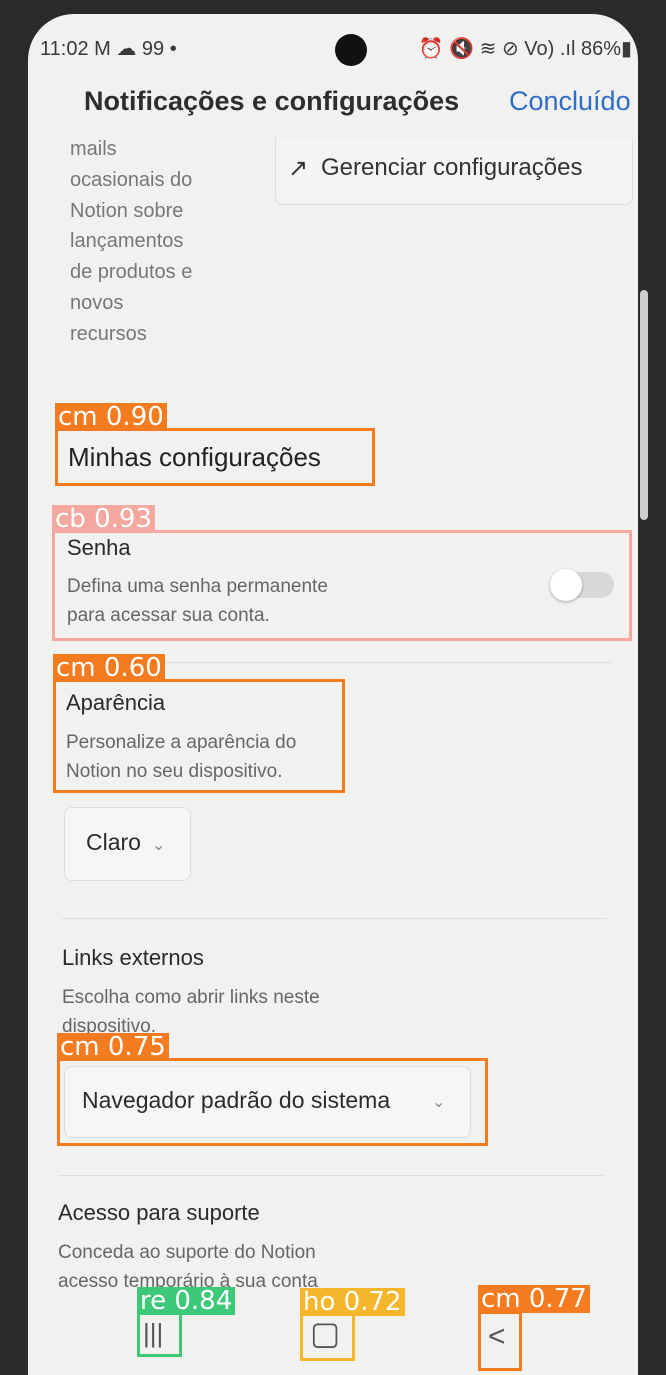  I want to click on marketing-line: lançamentos, so click(127, 241).